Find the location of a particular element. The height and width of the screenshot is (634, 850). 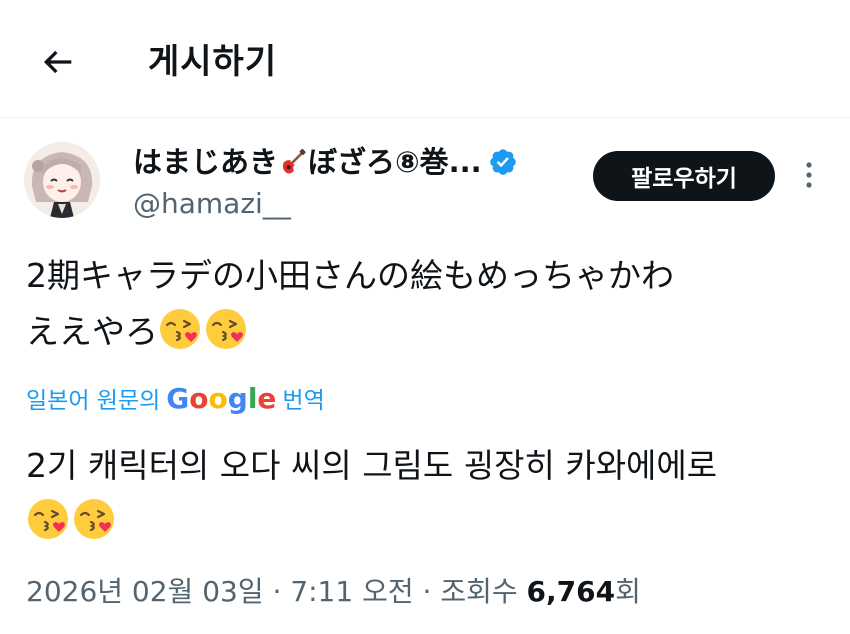

translate-link: 일본어 원문의 Google 번역 is located at coordinates (175, 398).